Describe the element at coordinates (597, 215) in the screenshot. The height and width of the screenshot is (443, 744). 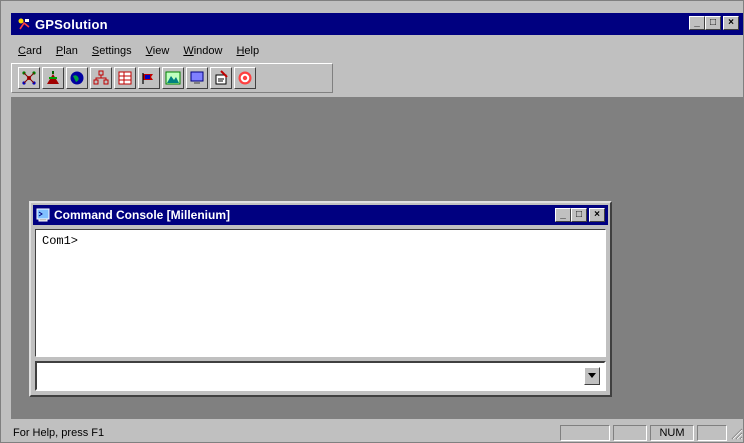
I see `console-close-button: ×` at that location.